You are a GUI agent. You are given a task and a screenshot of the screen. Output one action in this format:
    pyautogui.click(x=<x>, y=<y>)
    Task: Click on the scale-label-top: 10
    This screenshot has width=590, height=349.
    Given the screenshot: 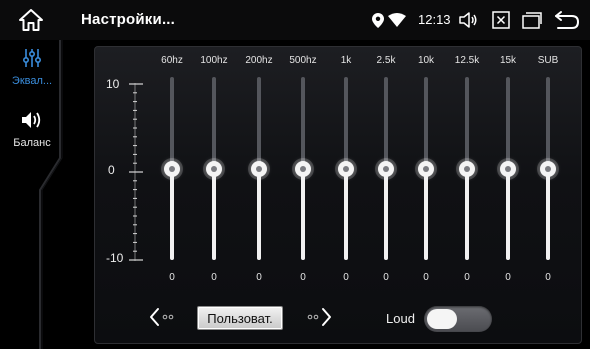 What is the action you would take?
    pyautogui.click(x=113, y=84)
    